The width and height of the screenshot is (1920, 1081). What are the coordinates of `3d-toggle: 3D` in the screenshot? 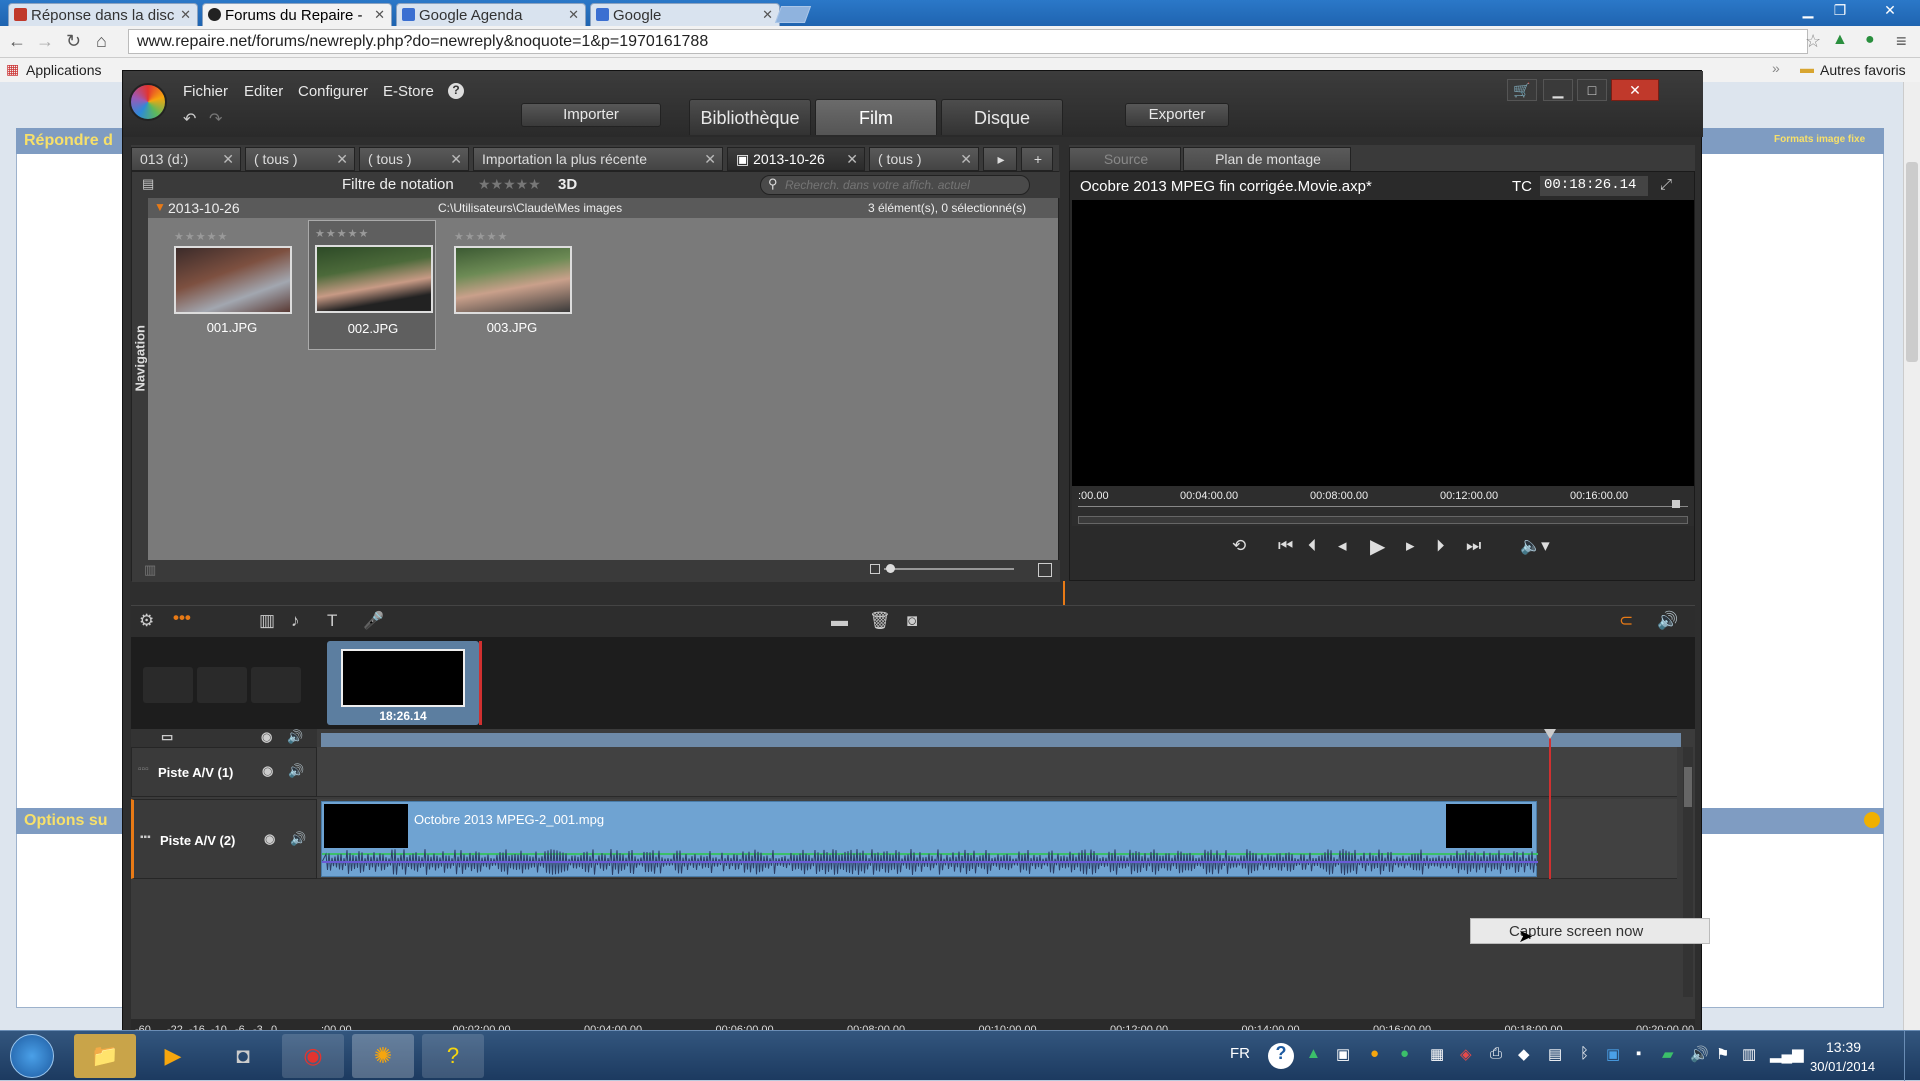 It's located at (567, 184).